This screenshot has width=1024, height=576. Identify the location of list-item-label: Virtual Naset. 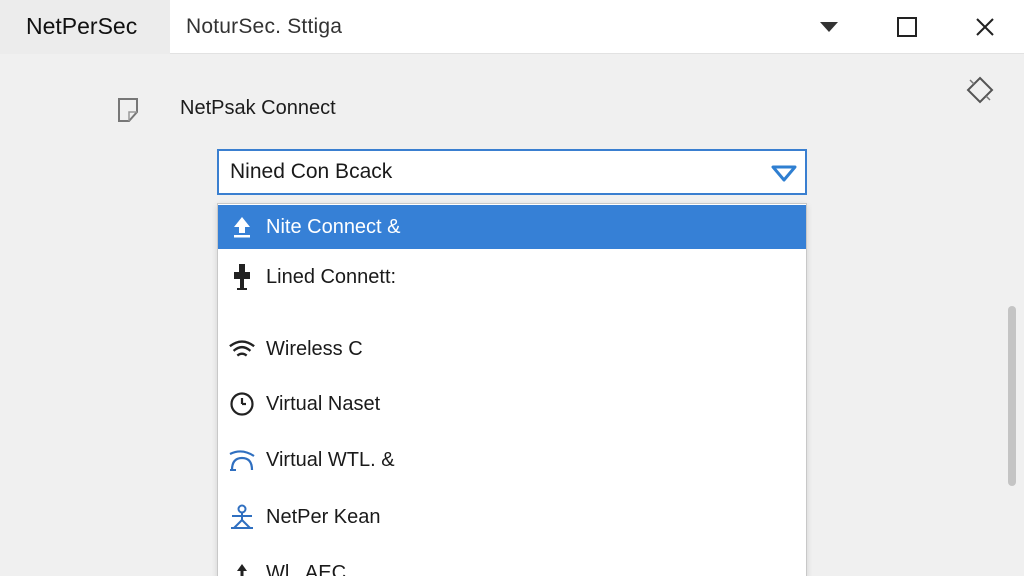
(323, 403).